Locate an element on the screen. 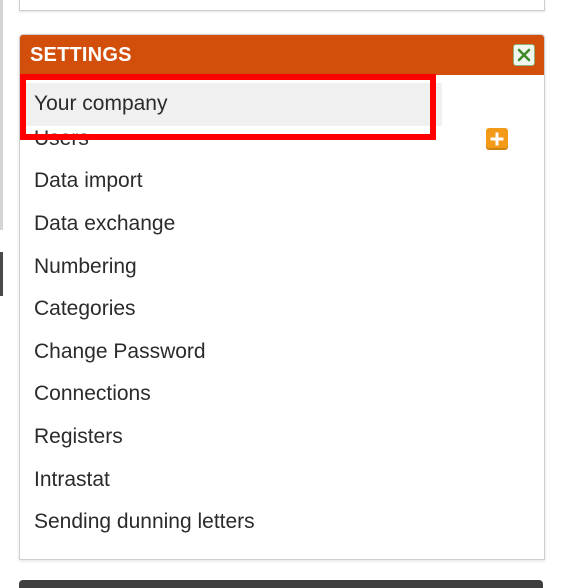  settings-title: SETTINGS is located at coordinates (81, 54).